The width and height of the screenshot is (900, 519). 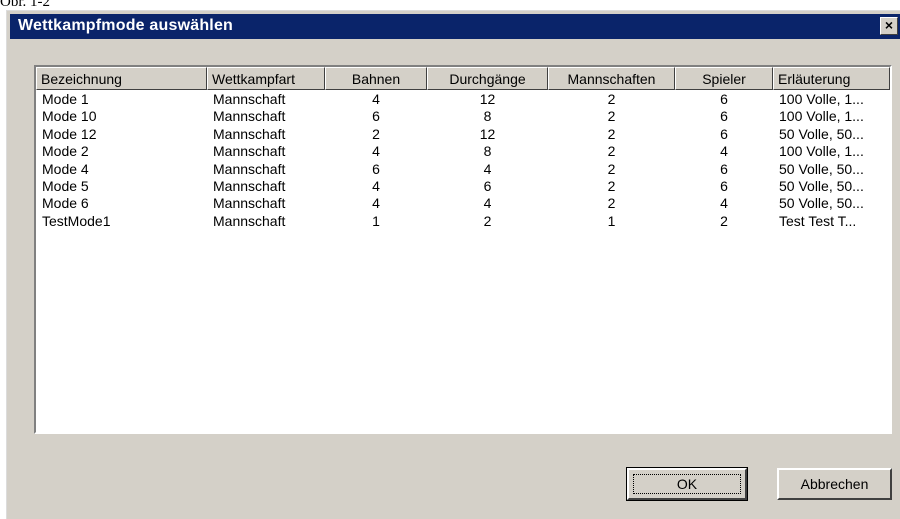 I want to click on cancel-button: Abbrechen, so click(x=834, y=484).